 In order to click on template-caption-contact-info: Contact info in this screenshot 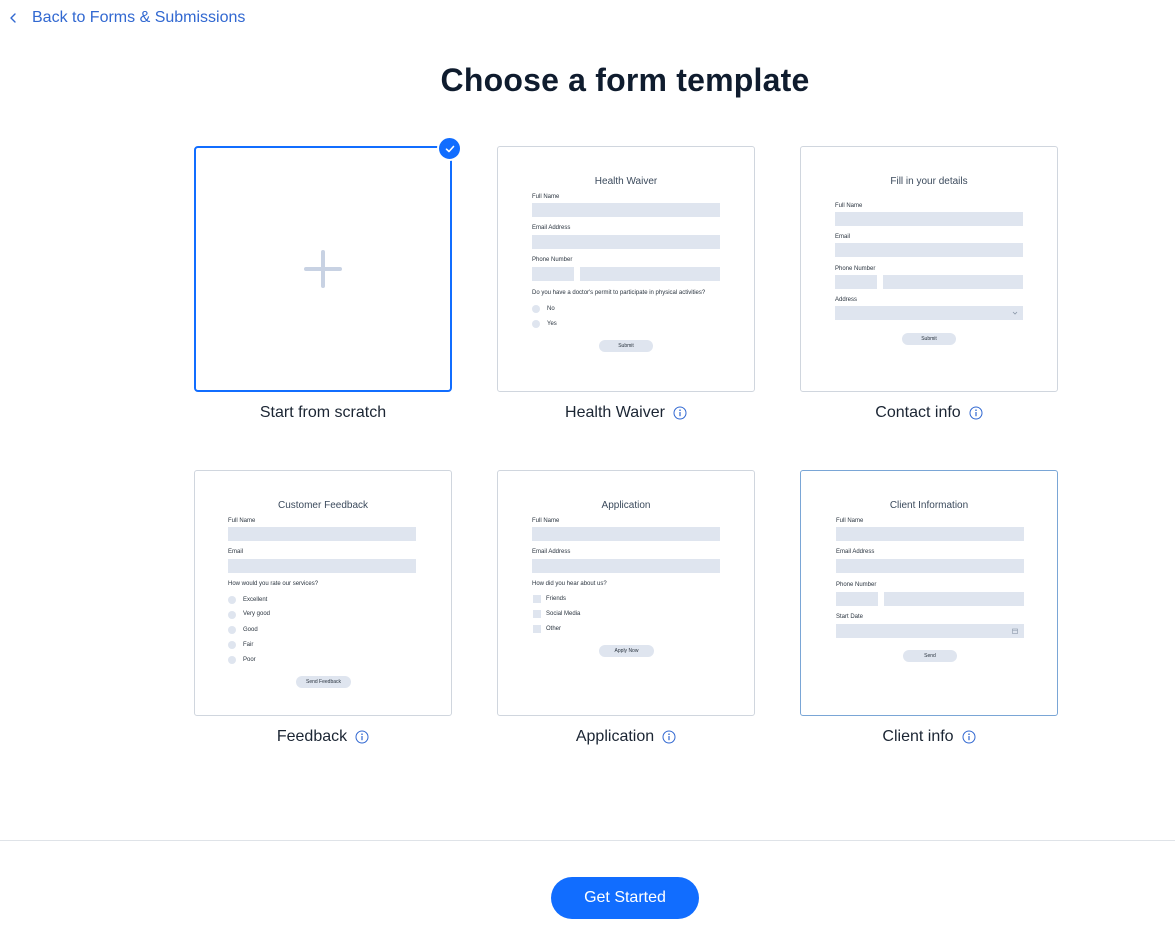, I will do `click(929, 413)`.